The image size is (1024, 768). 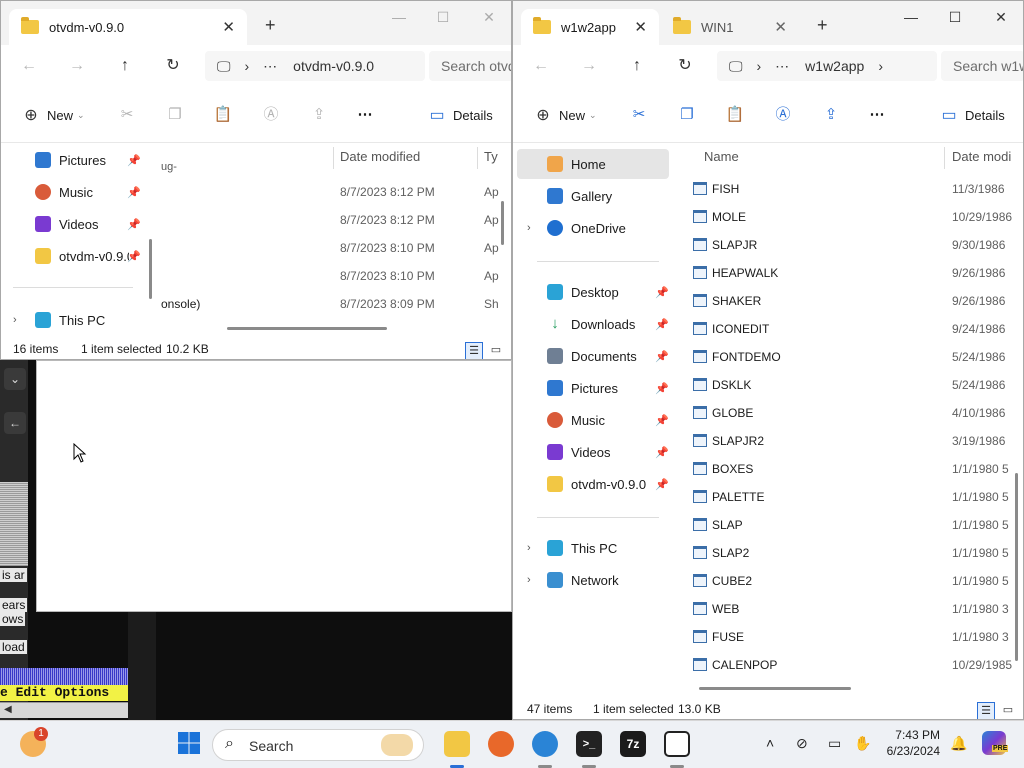 What do you see at coordinates (590, 27) in the screenshot?
I see `tab-w1w2app: w1w2app ✕` at bounding box center [590, 27].